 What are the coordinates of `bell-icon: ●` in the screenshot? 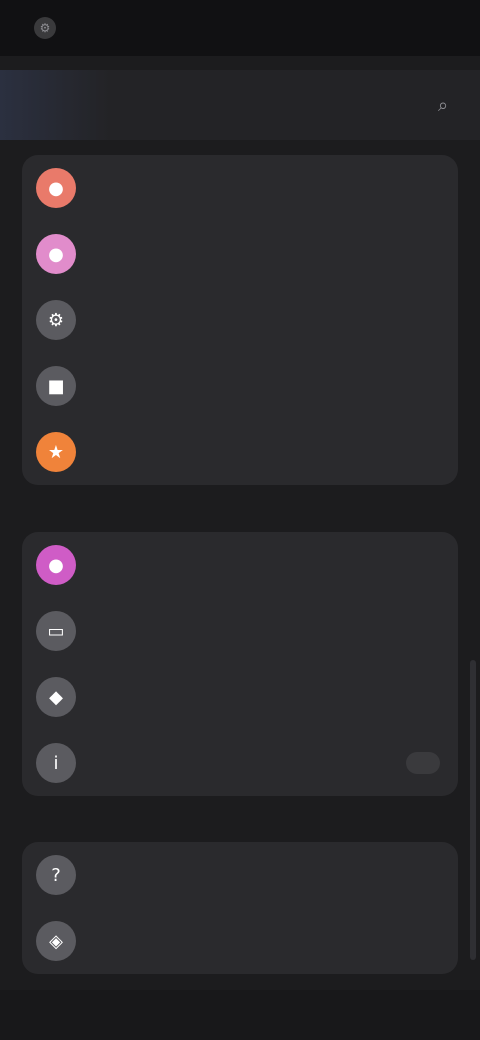 It's located at (56, 254).